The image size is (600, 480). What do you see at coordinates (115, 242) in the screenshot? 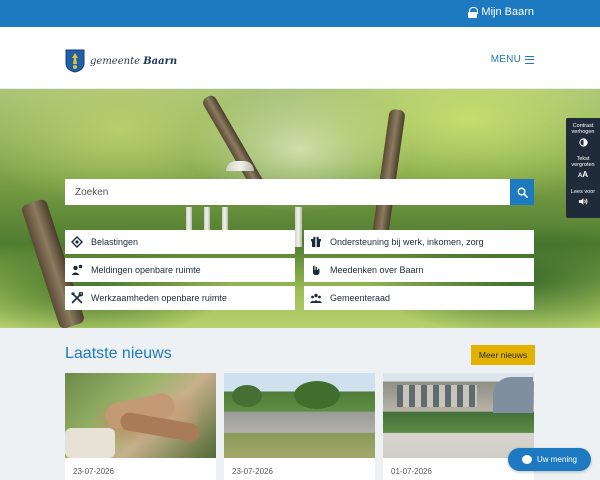
I see `tile-label: Belastingen` at bounding box center [115, 242].